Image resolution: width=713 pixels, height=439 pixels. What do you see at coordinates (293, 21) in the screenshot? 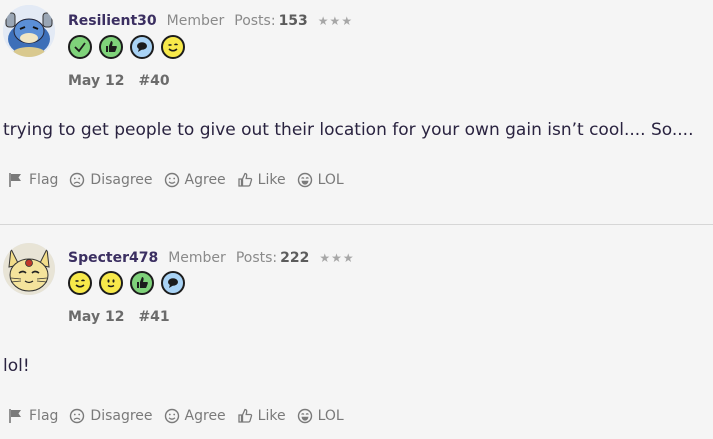
I see `posts-count: 153` at bounding box center [293, 21].